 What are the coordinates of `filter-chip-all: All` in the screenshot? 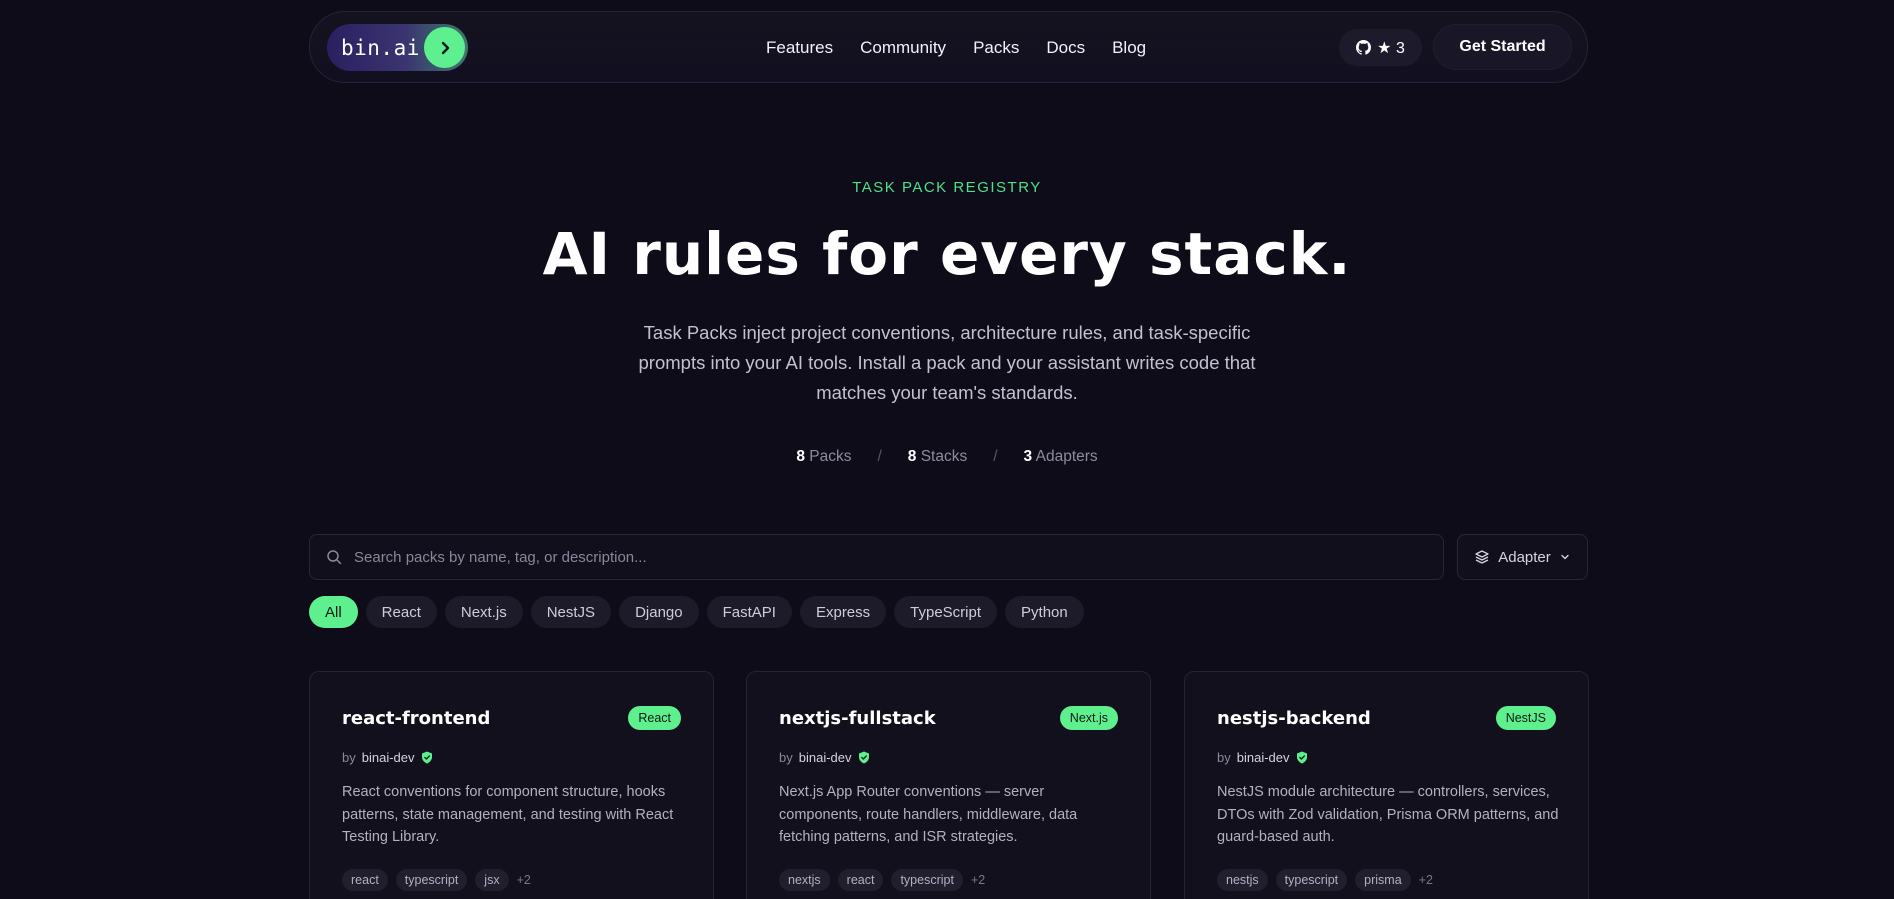 It's located at (333, 612).